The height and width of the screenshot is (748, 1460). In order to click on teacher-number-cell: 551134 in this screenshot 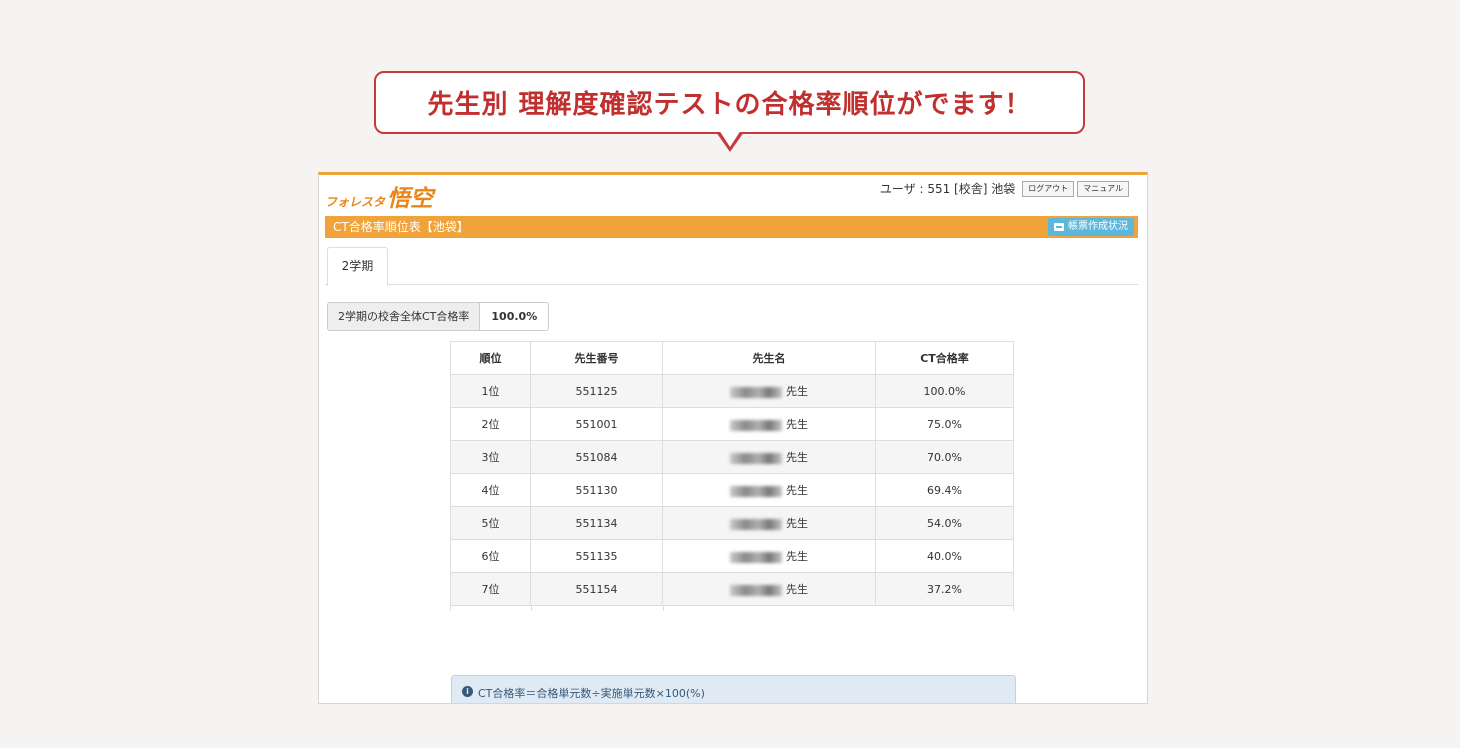, I will do `click(596, 523)`.